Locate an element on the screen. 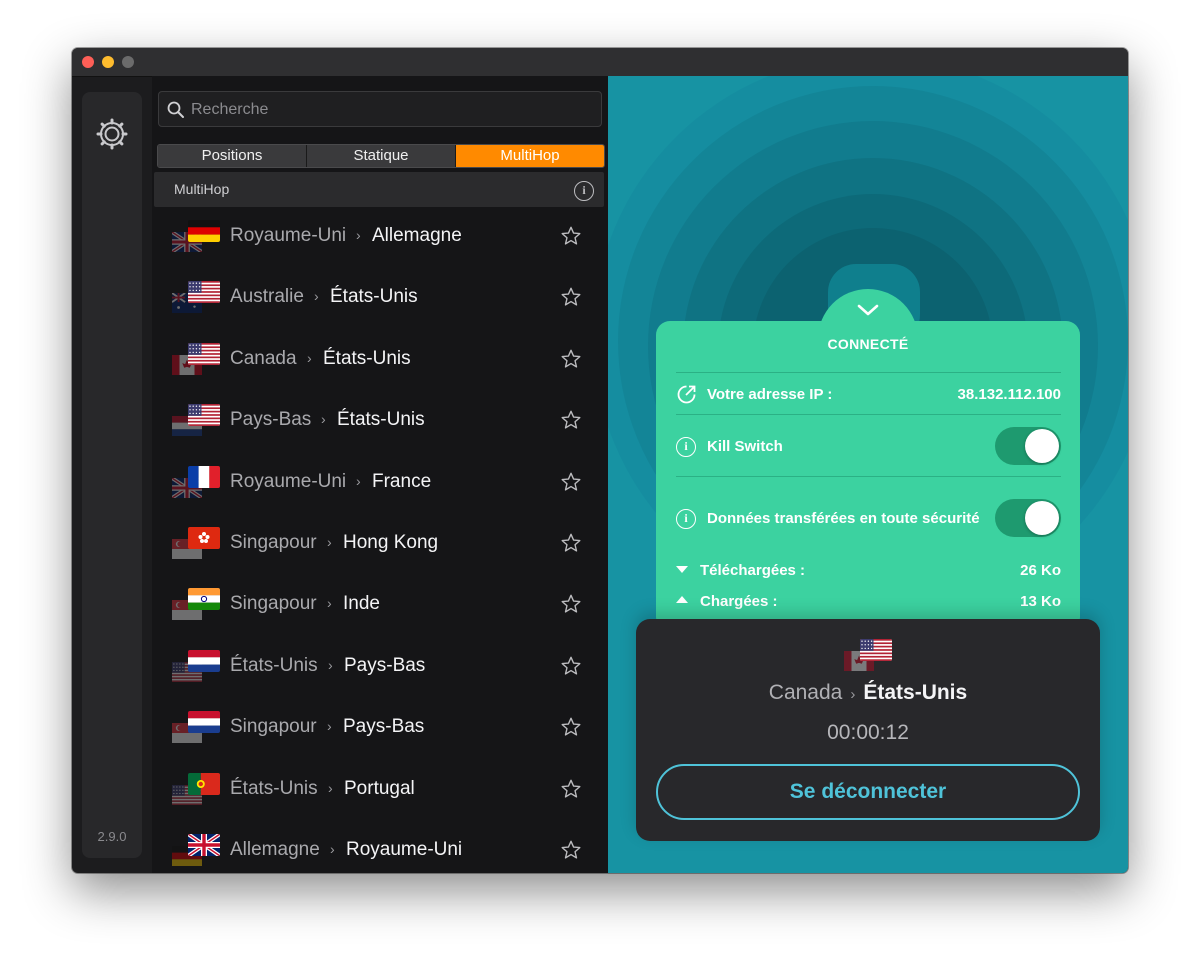 Image resolution: width=1200 pixels, height=968 pixels. gear-icon is located at coordinates (112, 134).